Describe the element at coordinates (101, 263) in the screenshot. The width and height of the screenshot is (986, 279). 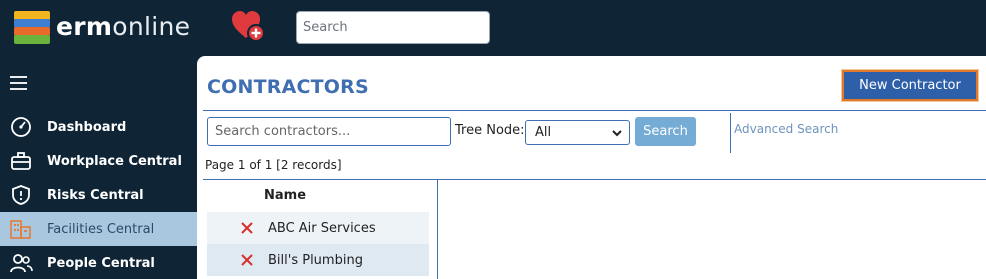
I see `sidebar-item-label: People Central` at that location.